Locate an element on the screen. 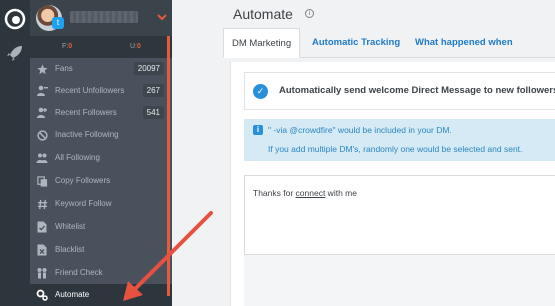 The image size is (555, 306). ban-icon is located at coordinates (42, 135).